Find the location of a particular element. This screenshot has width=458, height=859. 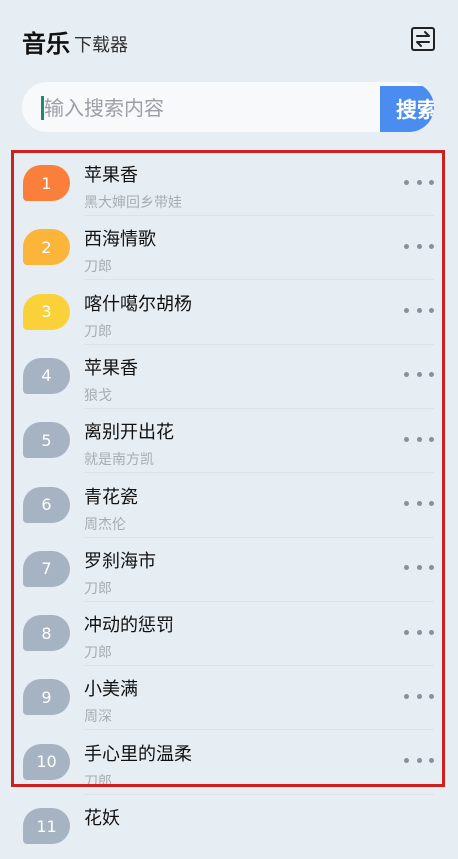

song-row: 3 喀什噶尔胡杨刀郎 is located at coordinates (229, 313).